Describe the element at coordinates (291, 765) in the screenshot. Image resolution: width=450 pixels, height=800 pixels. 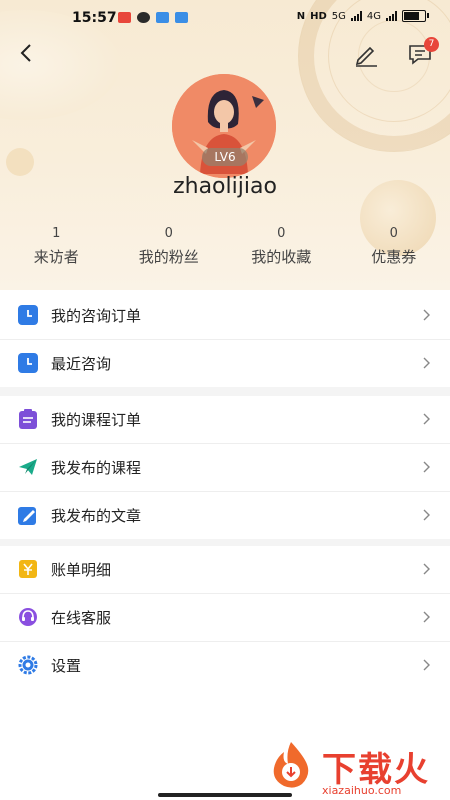
I see `fire-logo-icon` at that location.